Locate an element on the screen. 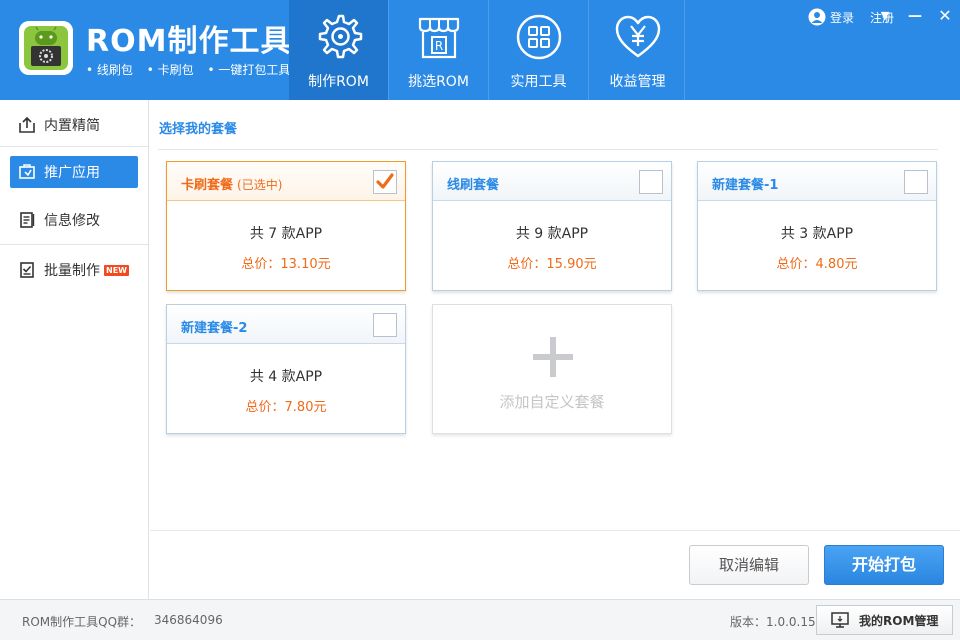 This screenshot has height=640, width=960. total-price: 总价：15.90元 is located at coordinates (552, 264).